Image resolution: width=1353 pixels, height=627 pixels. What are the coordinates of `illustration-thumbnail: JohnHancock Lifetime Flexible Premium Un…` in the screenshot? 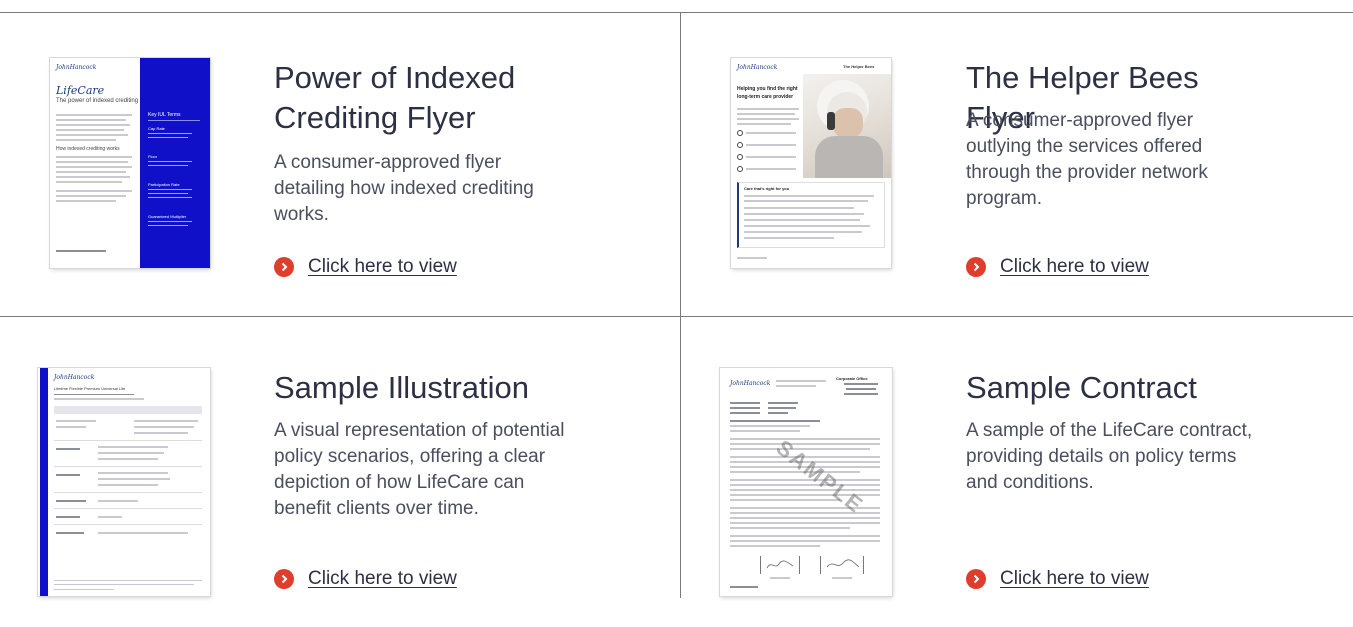 It's located at (124, 482).